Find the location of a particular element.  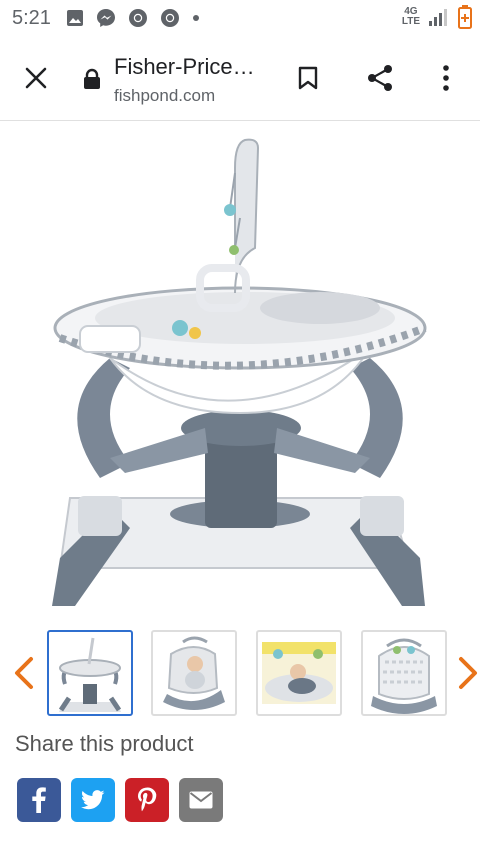

email-share-button is located at coordinates (201, 800).